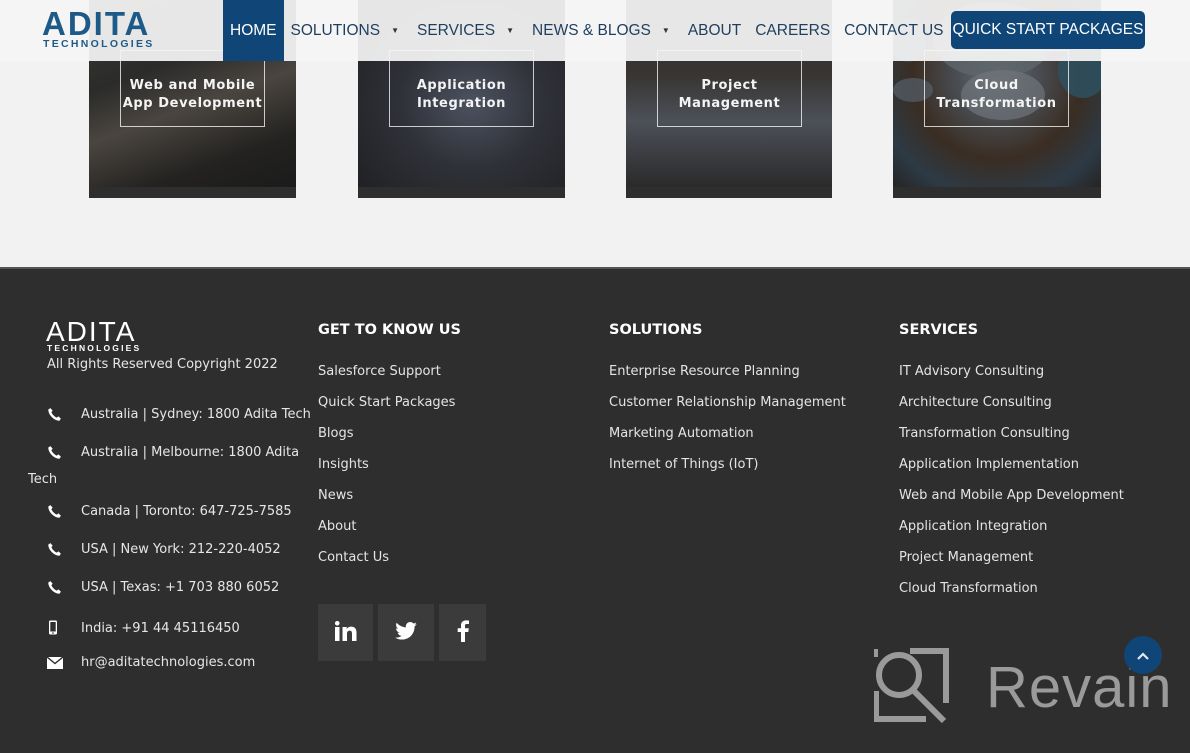 The height and width of the screenshot is (753, 1190). Describe the element at coordinates (386, 565) in the screenshot. I see `footer-link: Contact Us` at that location.